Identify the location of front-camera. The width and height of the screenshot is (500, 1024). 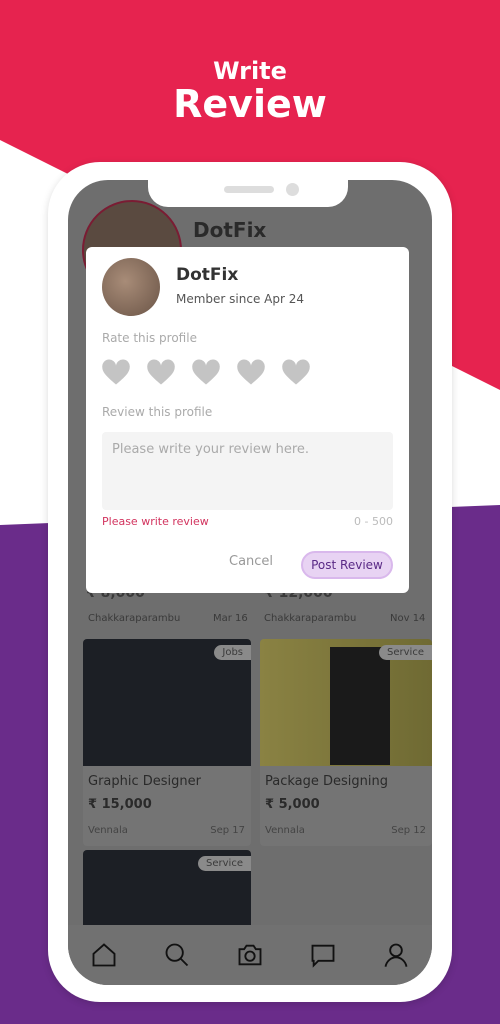
(292, 189).